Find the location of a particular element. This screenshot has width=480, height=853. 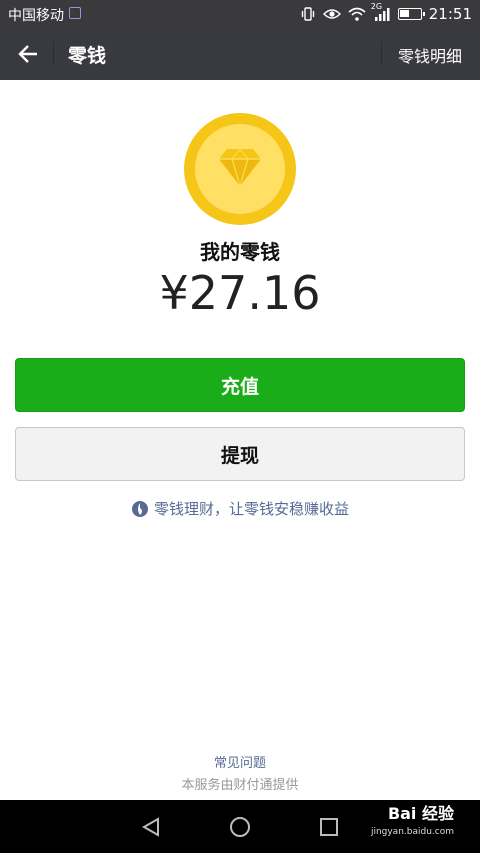

service-provider-note: 本服务由财付通提供 is located at coordinates (240, 785).